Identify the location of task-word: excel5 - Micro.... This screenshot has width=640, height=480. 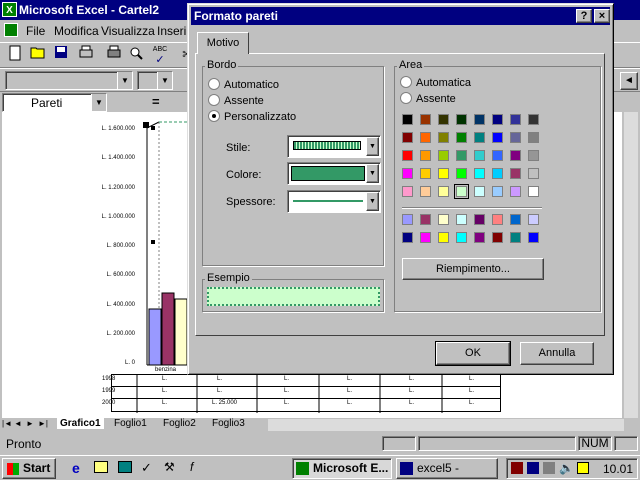
(447, 468).